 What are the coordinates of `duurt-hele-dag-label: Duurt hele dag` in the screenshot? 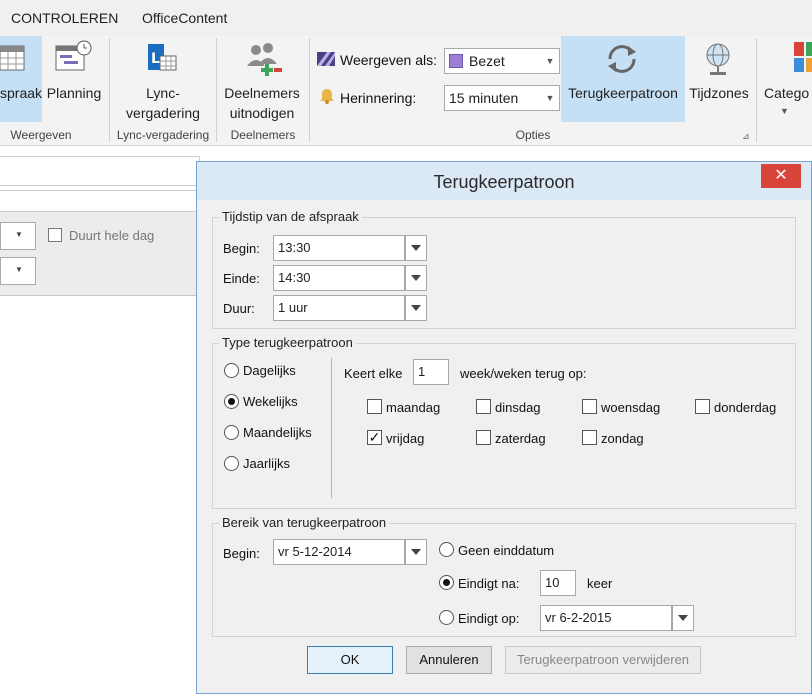 It's located at (112, 235).